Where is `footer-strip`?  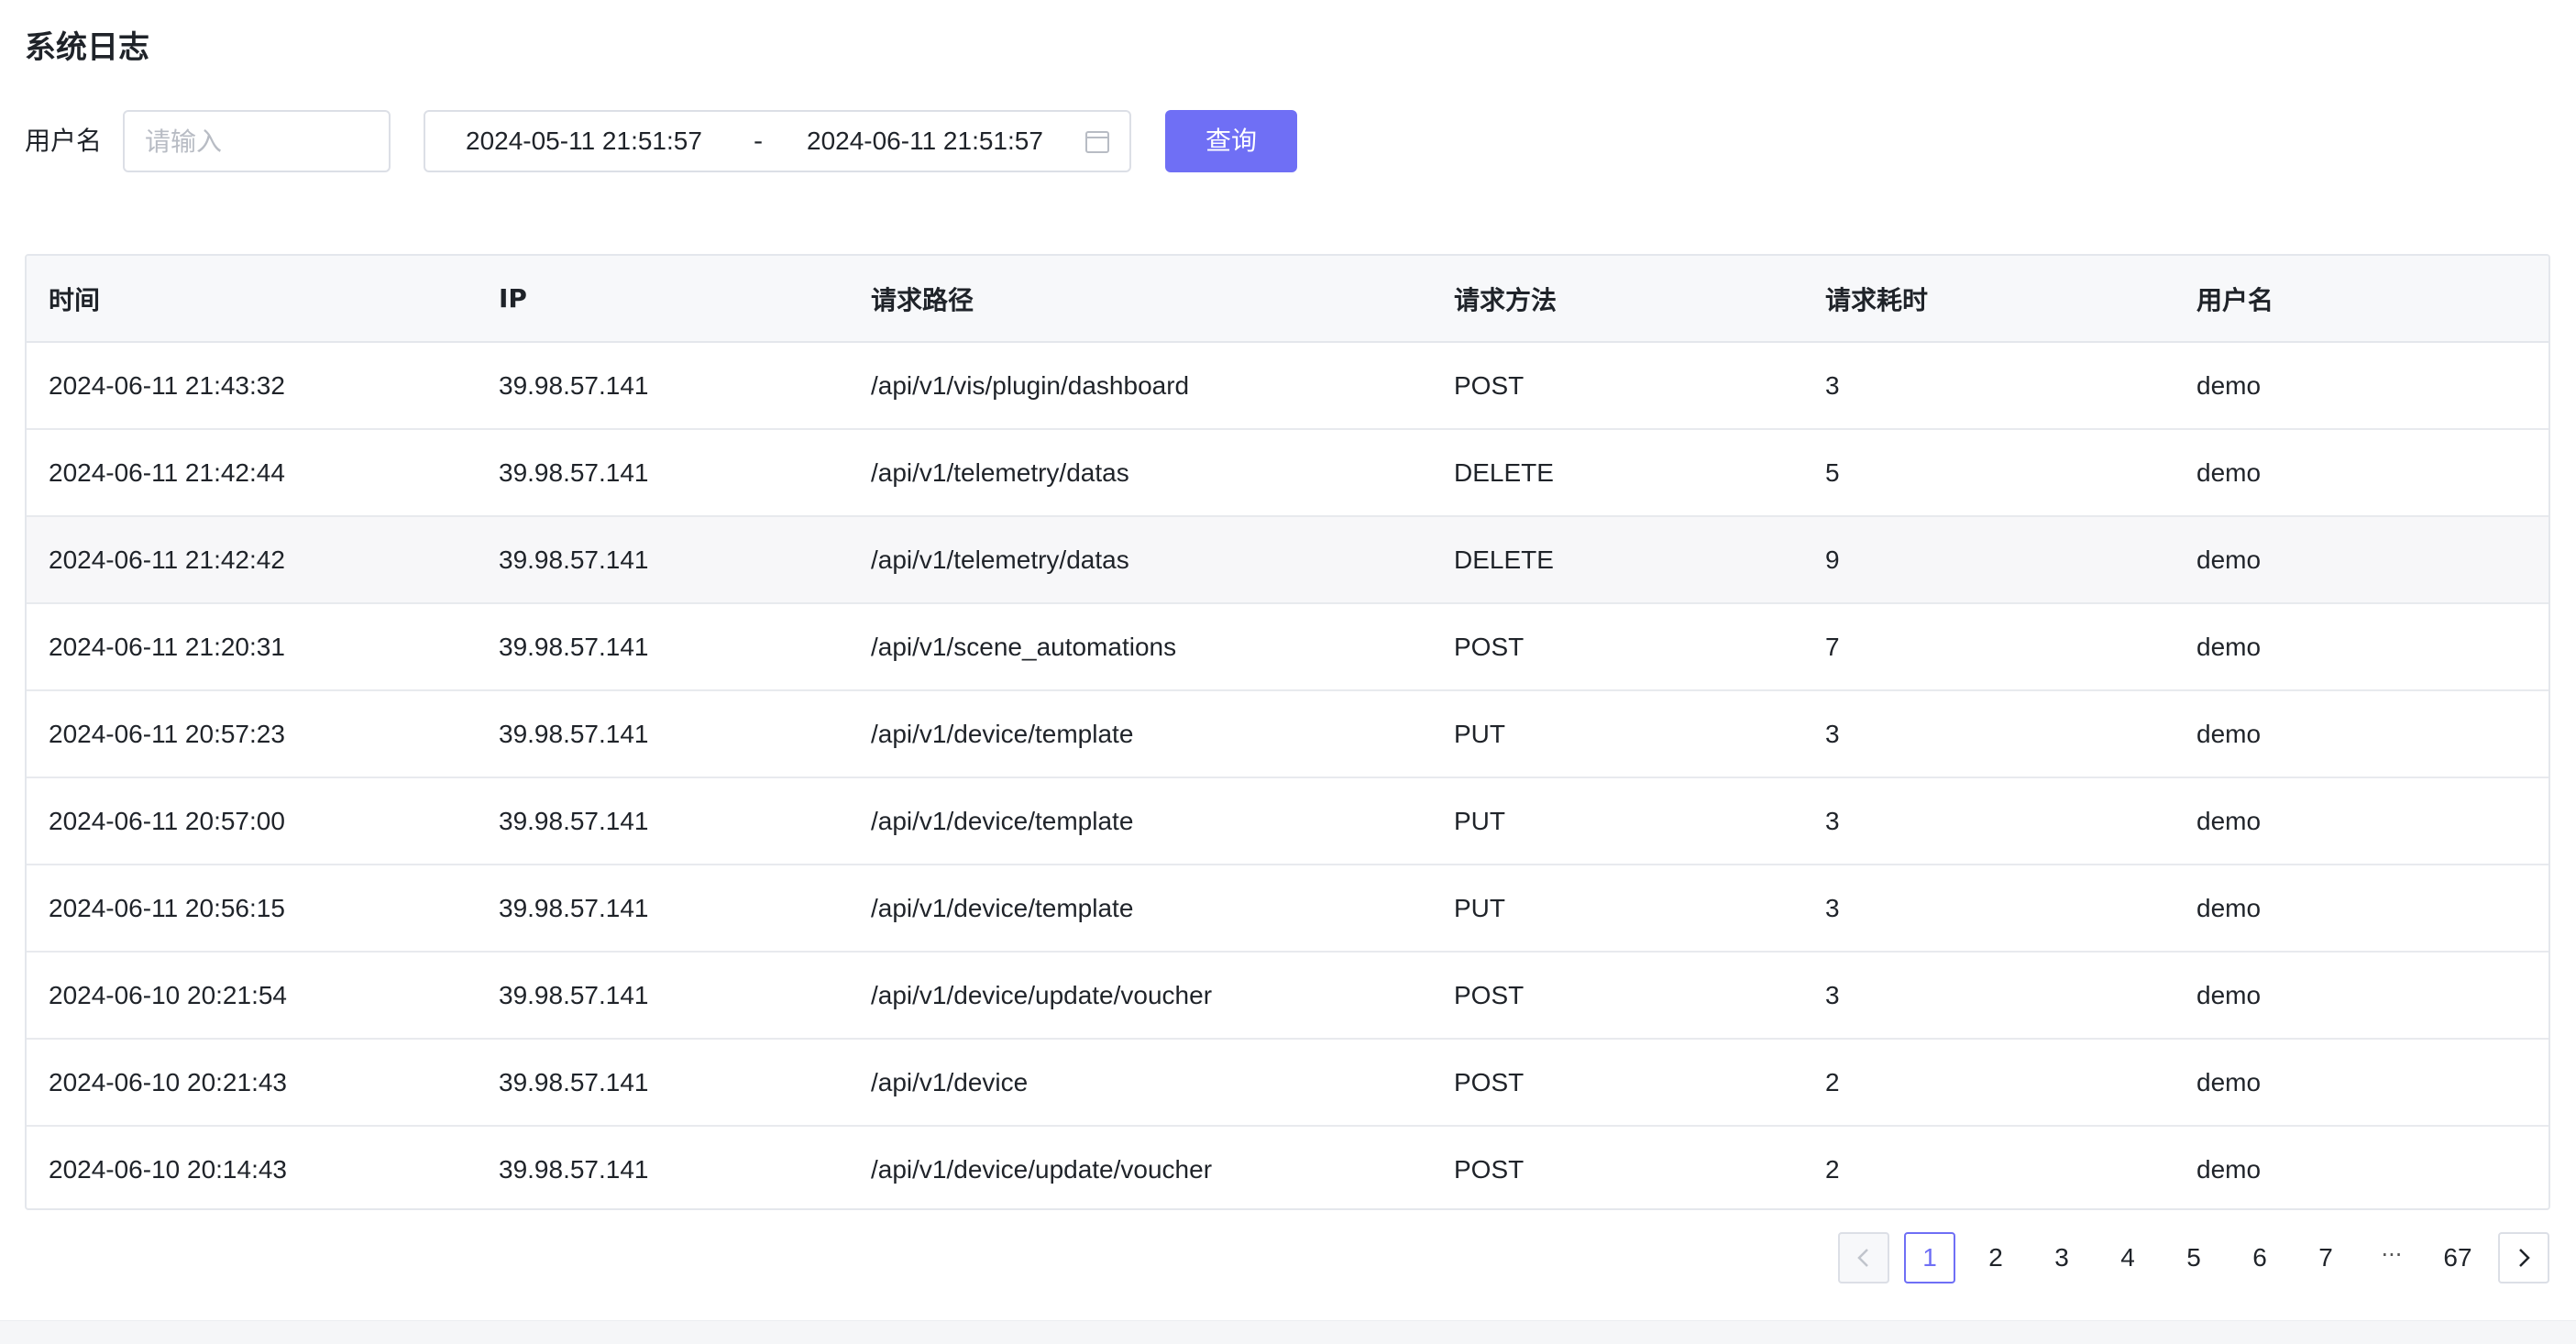
footer-strip is located at coordinates (1288, 1332).